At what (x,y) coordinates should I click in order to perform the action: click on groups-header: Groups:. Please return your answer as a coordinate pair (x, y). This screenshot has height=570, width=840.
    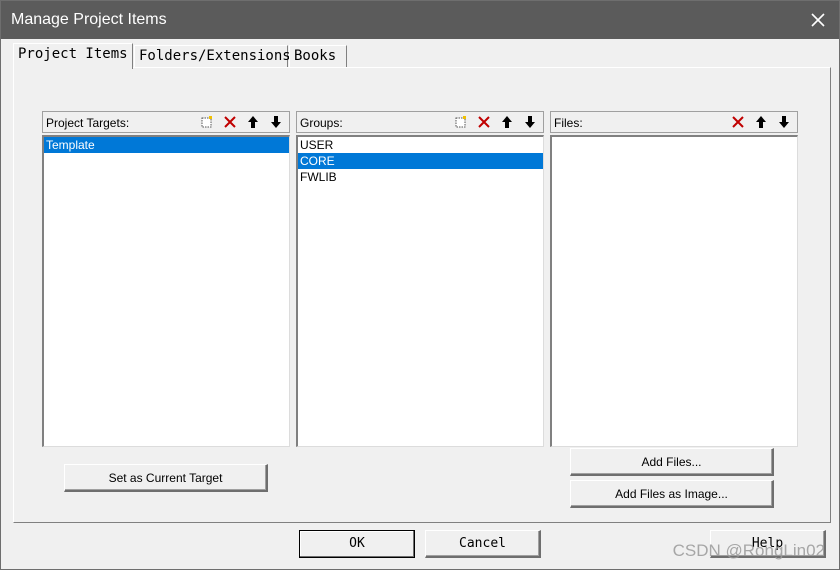
    Looking at the image, I should click on (420, 122).